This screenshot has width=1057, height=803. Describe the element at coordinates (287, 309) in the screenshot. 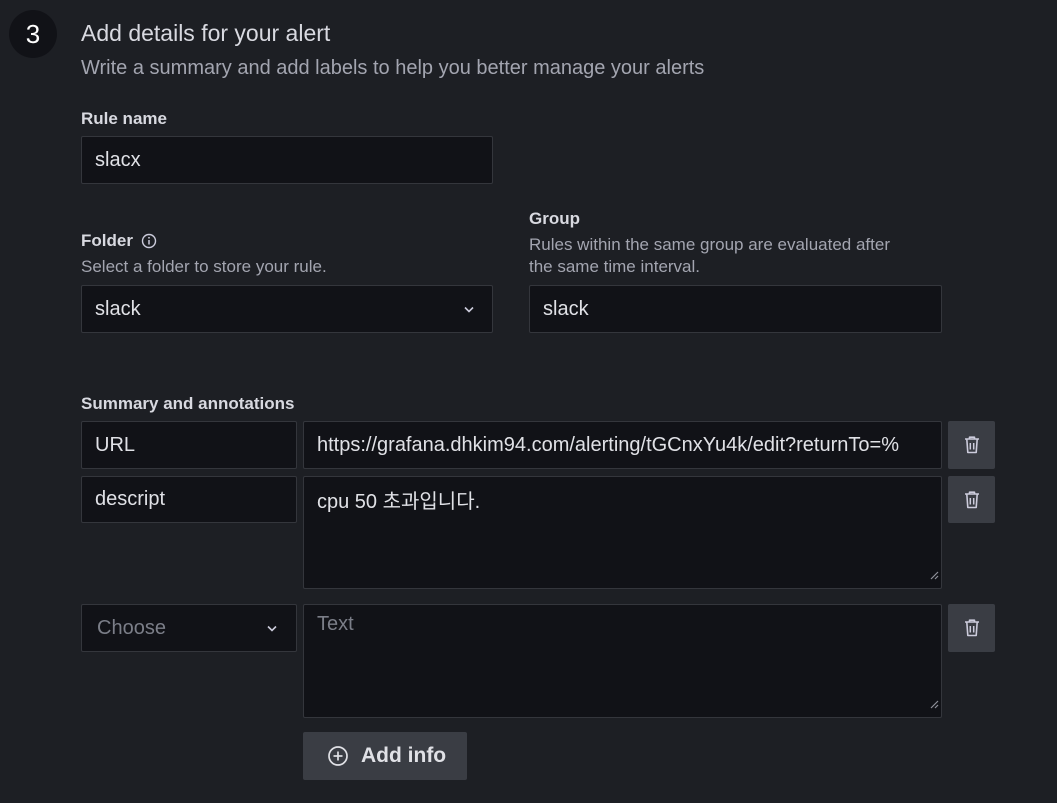

I see `folder-select: slack` at that location.